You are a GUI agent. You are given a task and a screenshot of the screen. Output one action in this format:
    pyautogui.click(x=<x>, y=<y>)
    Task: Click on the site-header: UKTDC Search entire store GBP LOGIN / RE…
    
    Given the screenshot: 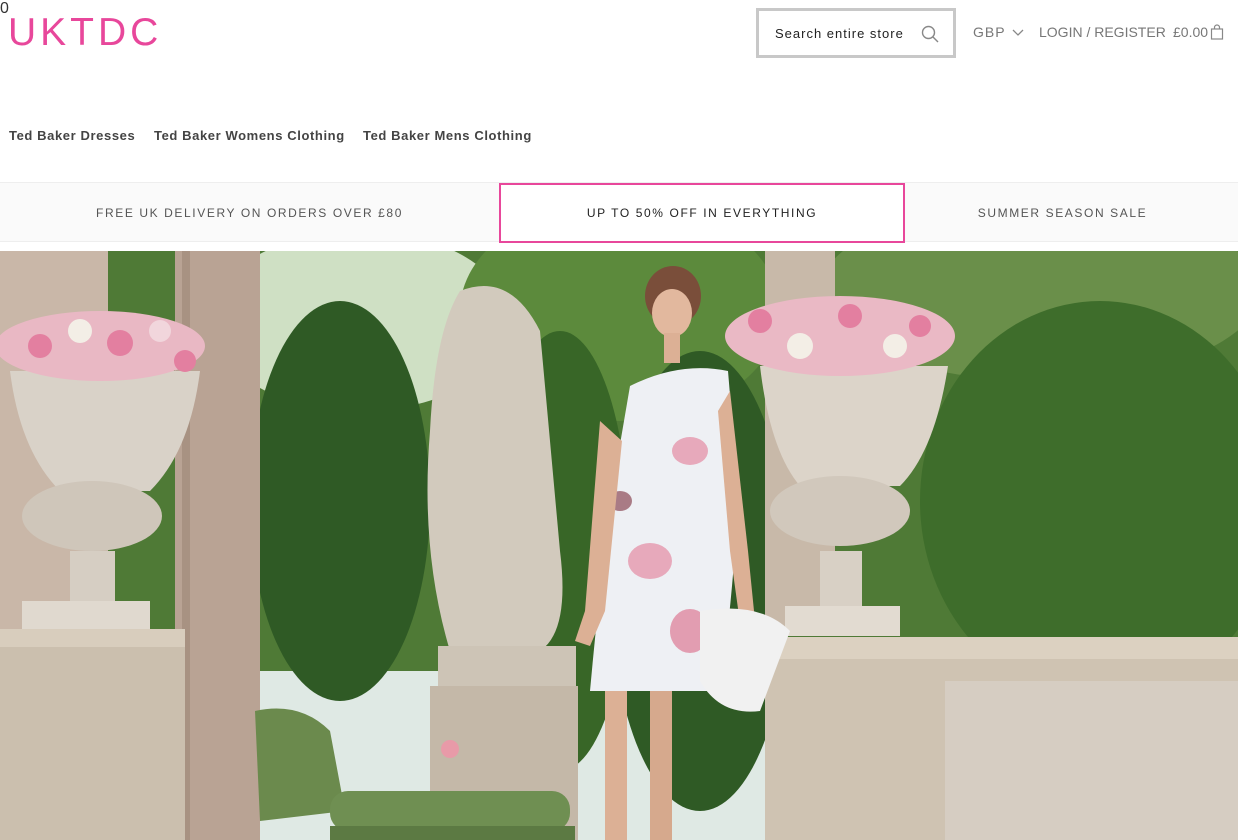 What is the action you would take?
    pyautogui.click(x=619, y=35)
    